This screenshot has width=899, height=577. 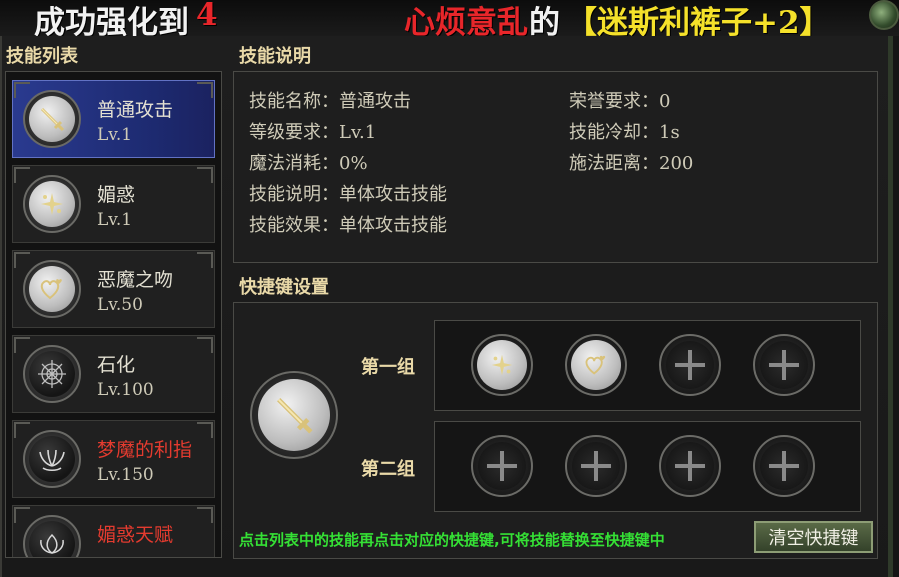 I want to click on skill-item-name: 恶魔之吻, so click(x=135, y=280).